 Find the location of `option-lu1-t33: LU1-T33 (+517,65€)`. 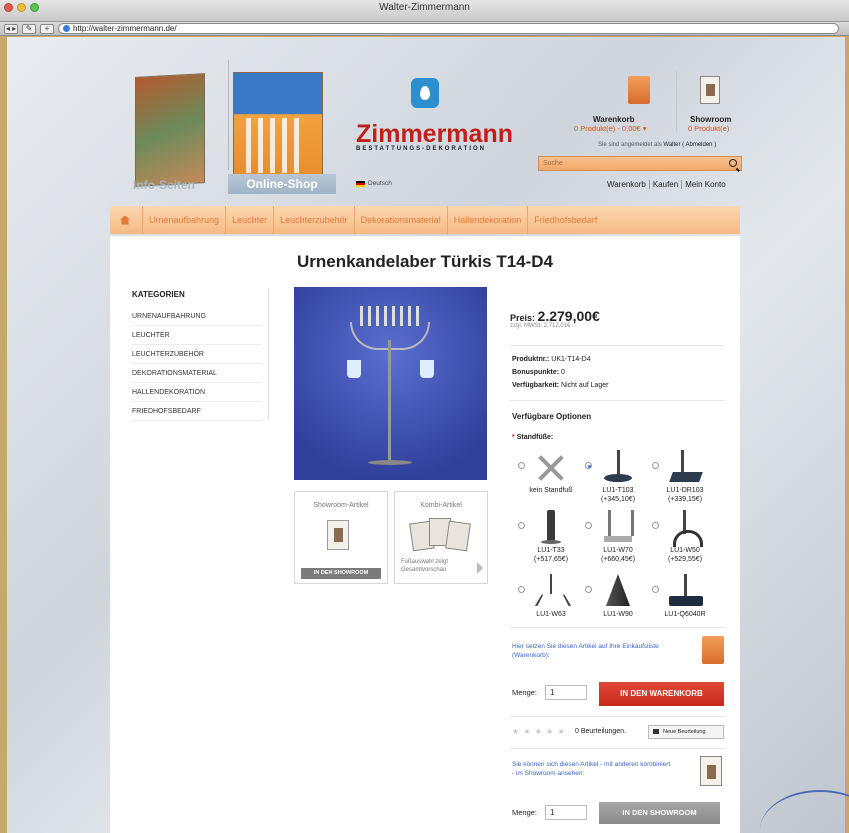

option-lu1-t33: LU1-T33 (+517,65€) is located at coordinates (551, 537).